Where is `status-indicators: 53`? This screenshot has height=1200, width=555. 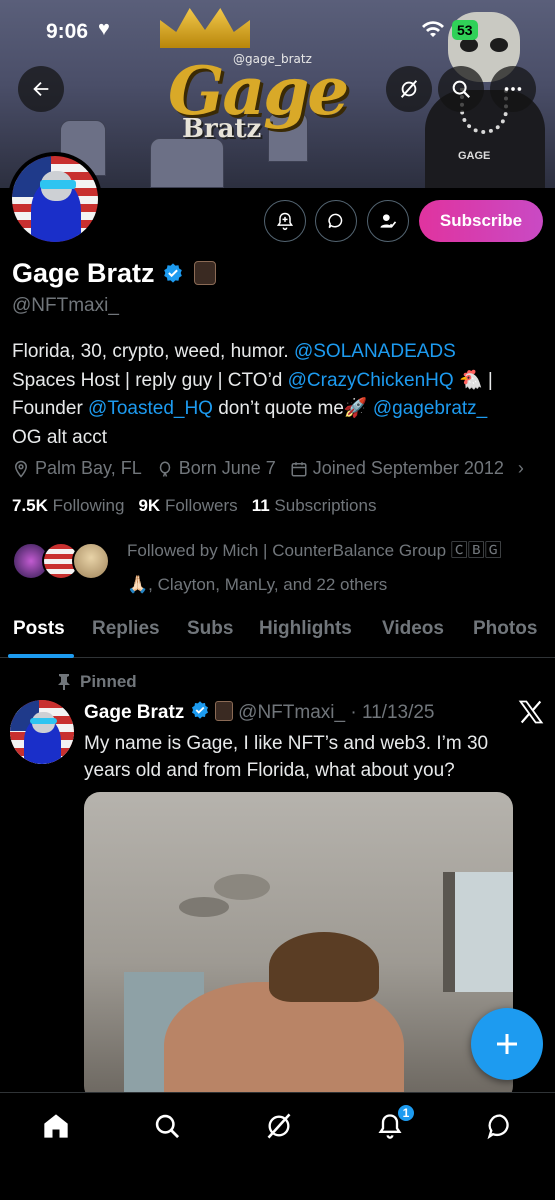 status-indicators: 53 is located at coordinates (449, 30).